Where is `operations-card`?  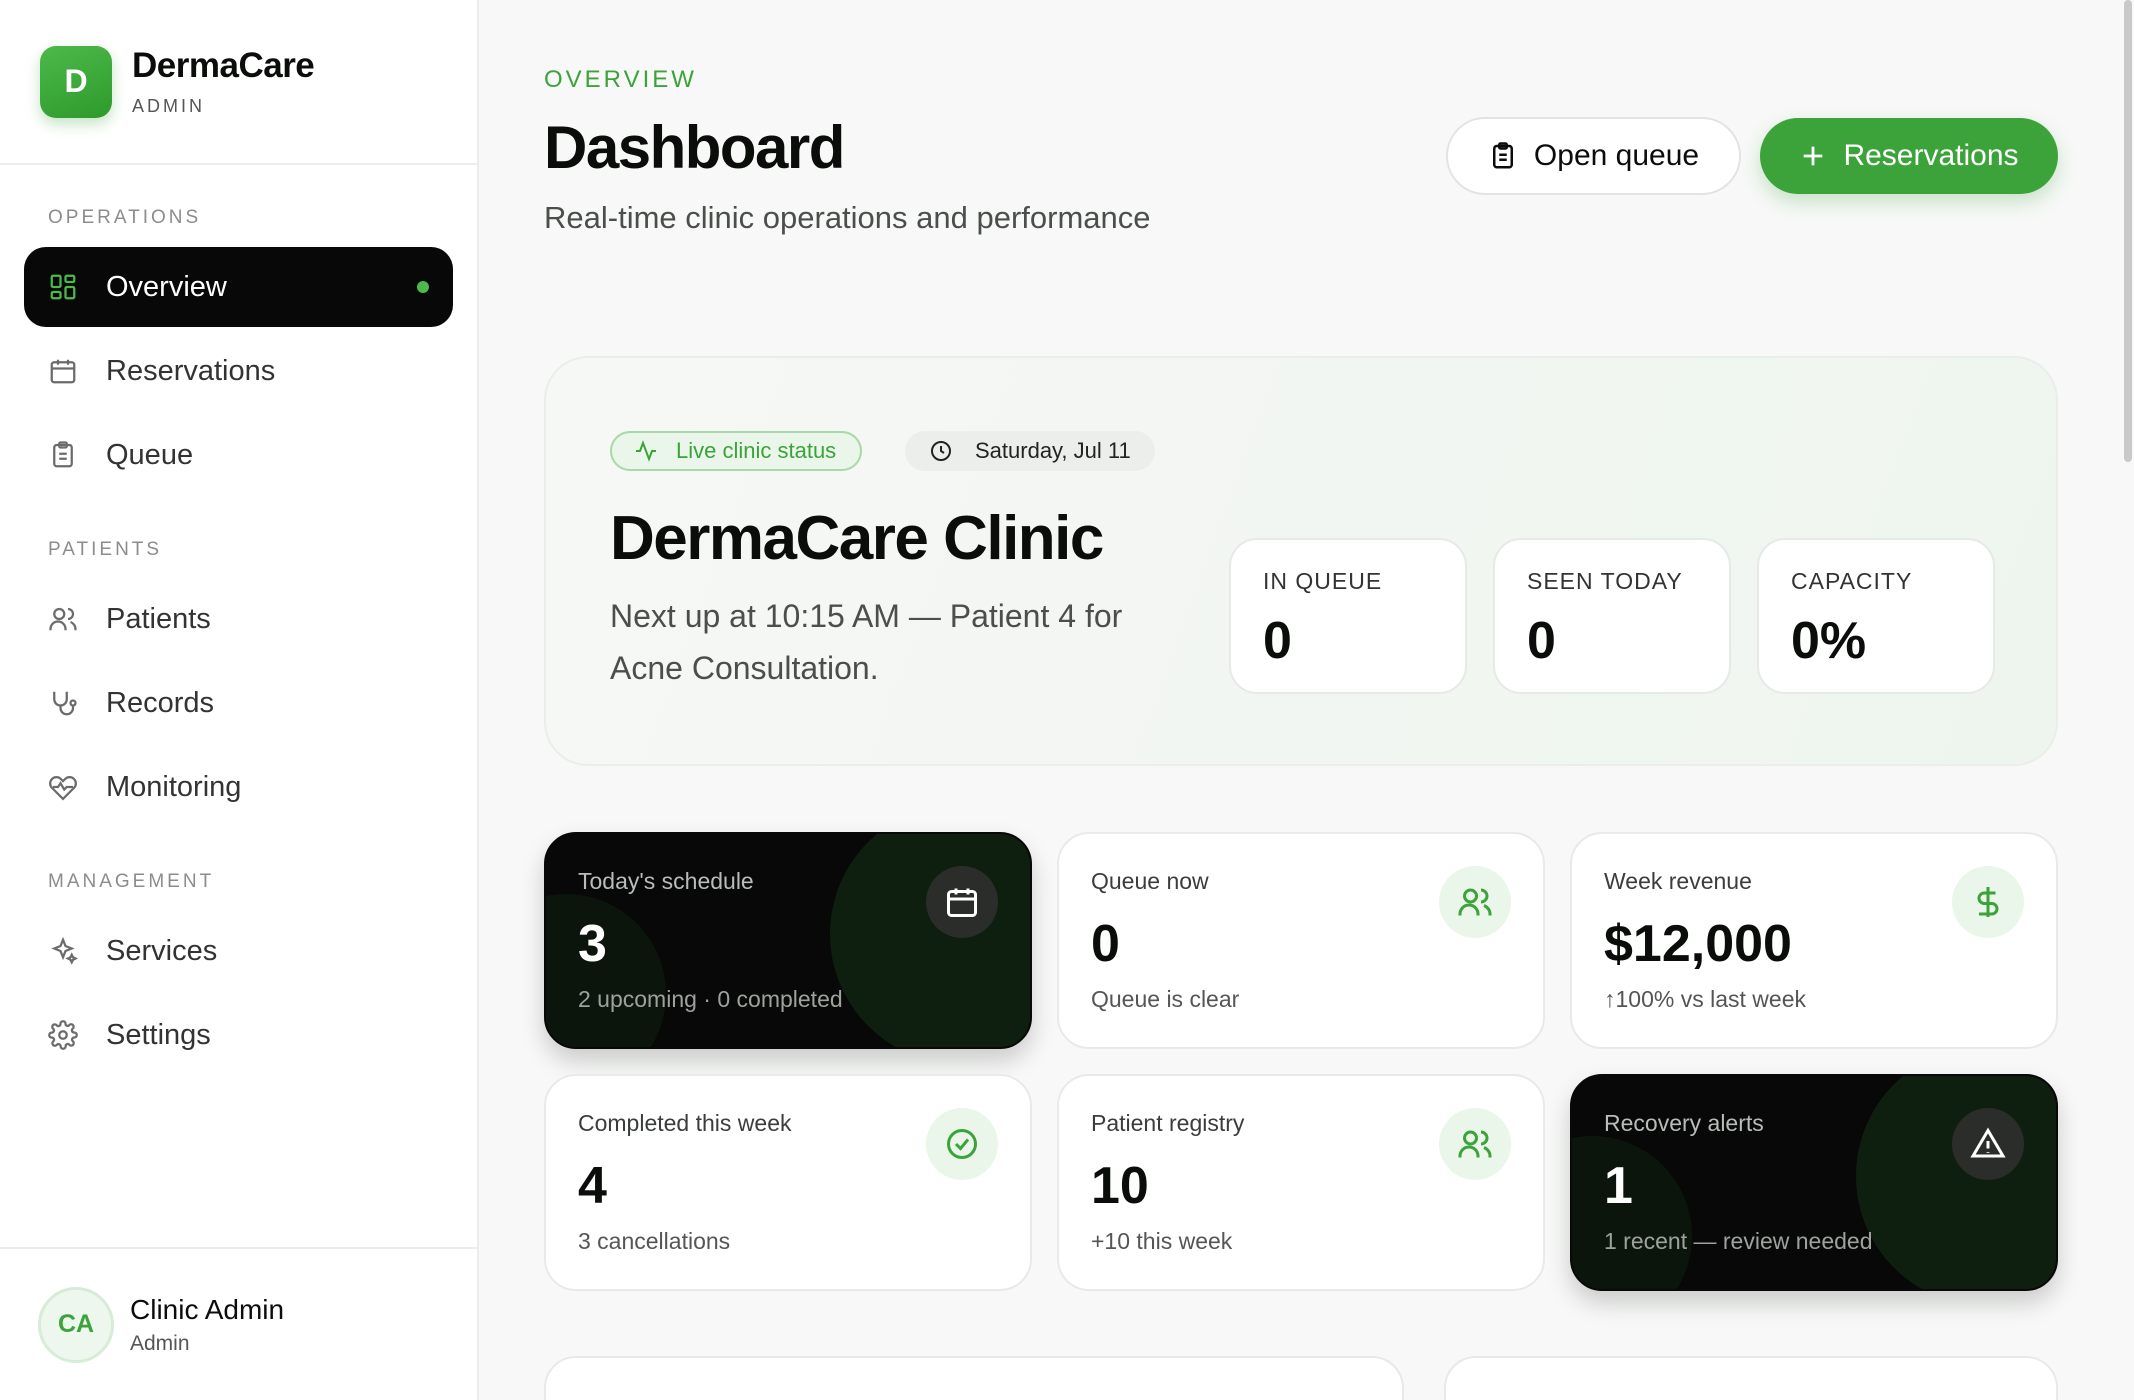 operations-card is located at coordinates (1751, 1378).